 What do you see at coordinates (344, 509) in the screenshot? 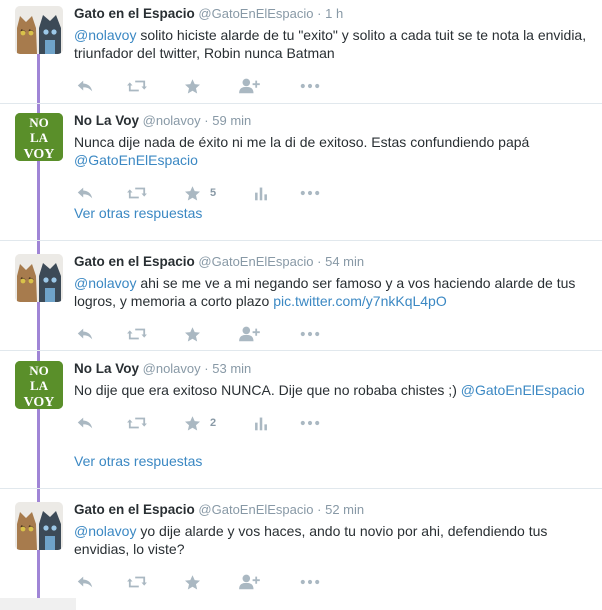
I see `tweet-timestamp: 52 min` at bounding box center [344, 509].